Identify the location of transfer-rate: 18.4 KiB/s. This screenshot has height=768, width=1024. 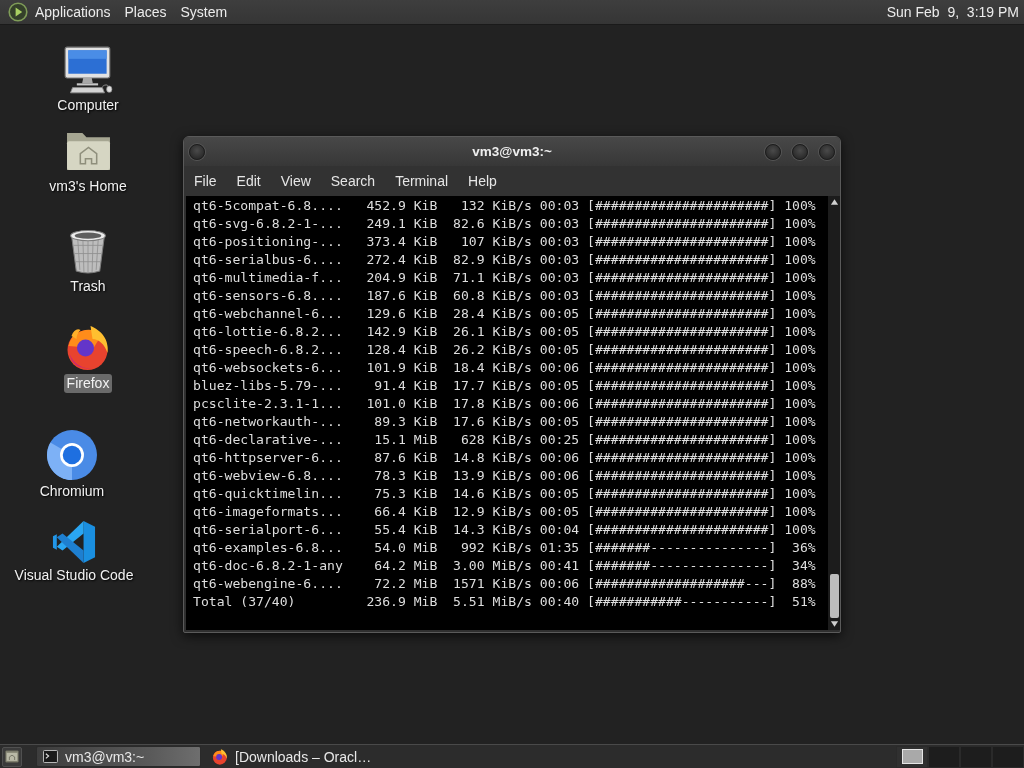
(492, 368).